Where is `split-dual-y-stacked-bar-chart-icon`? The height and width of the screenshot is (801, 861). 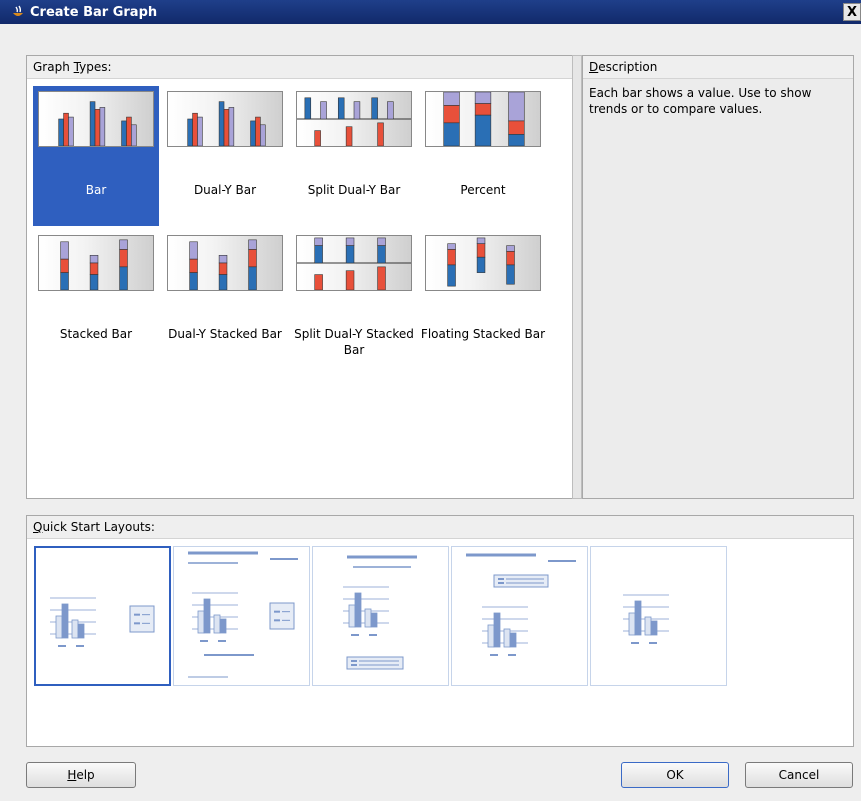
split-dual-y-stacked-bar-chart-icon is located at coordinates (354, 263).